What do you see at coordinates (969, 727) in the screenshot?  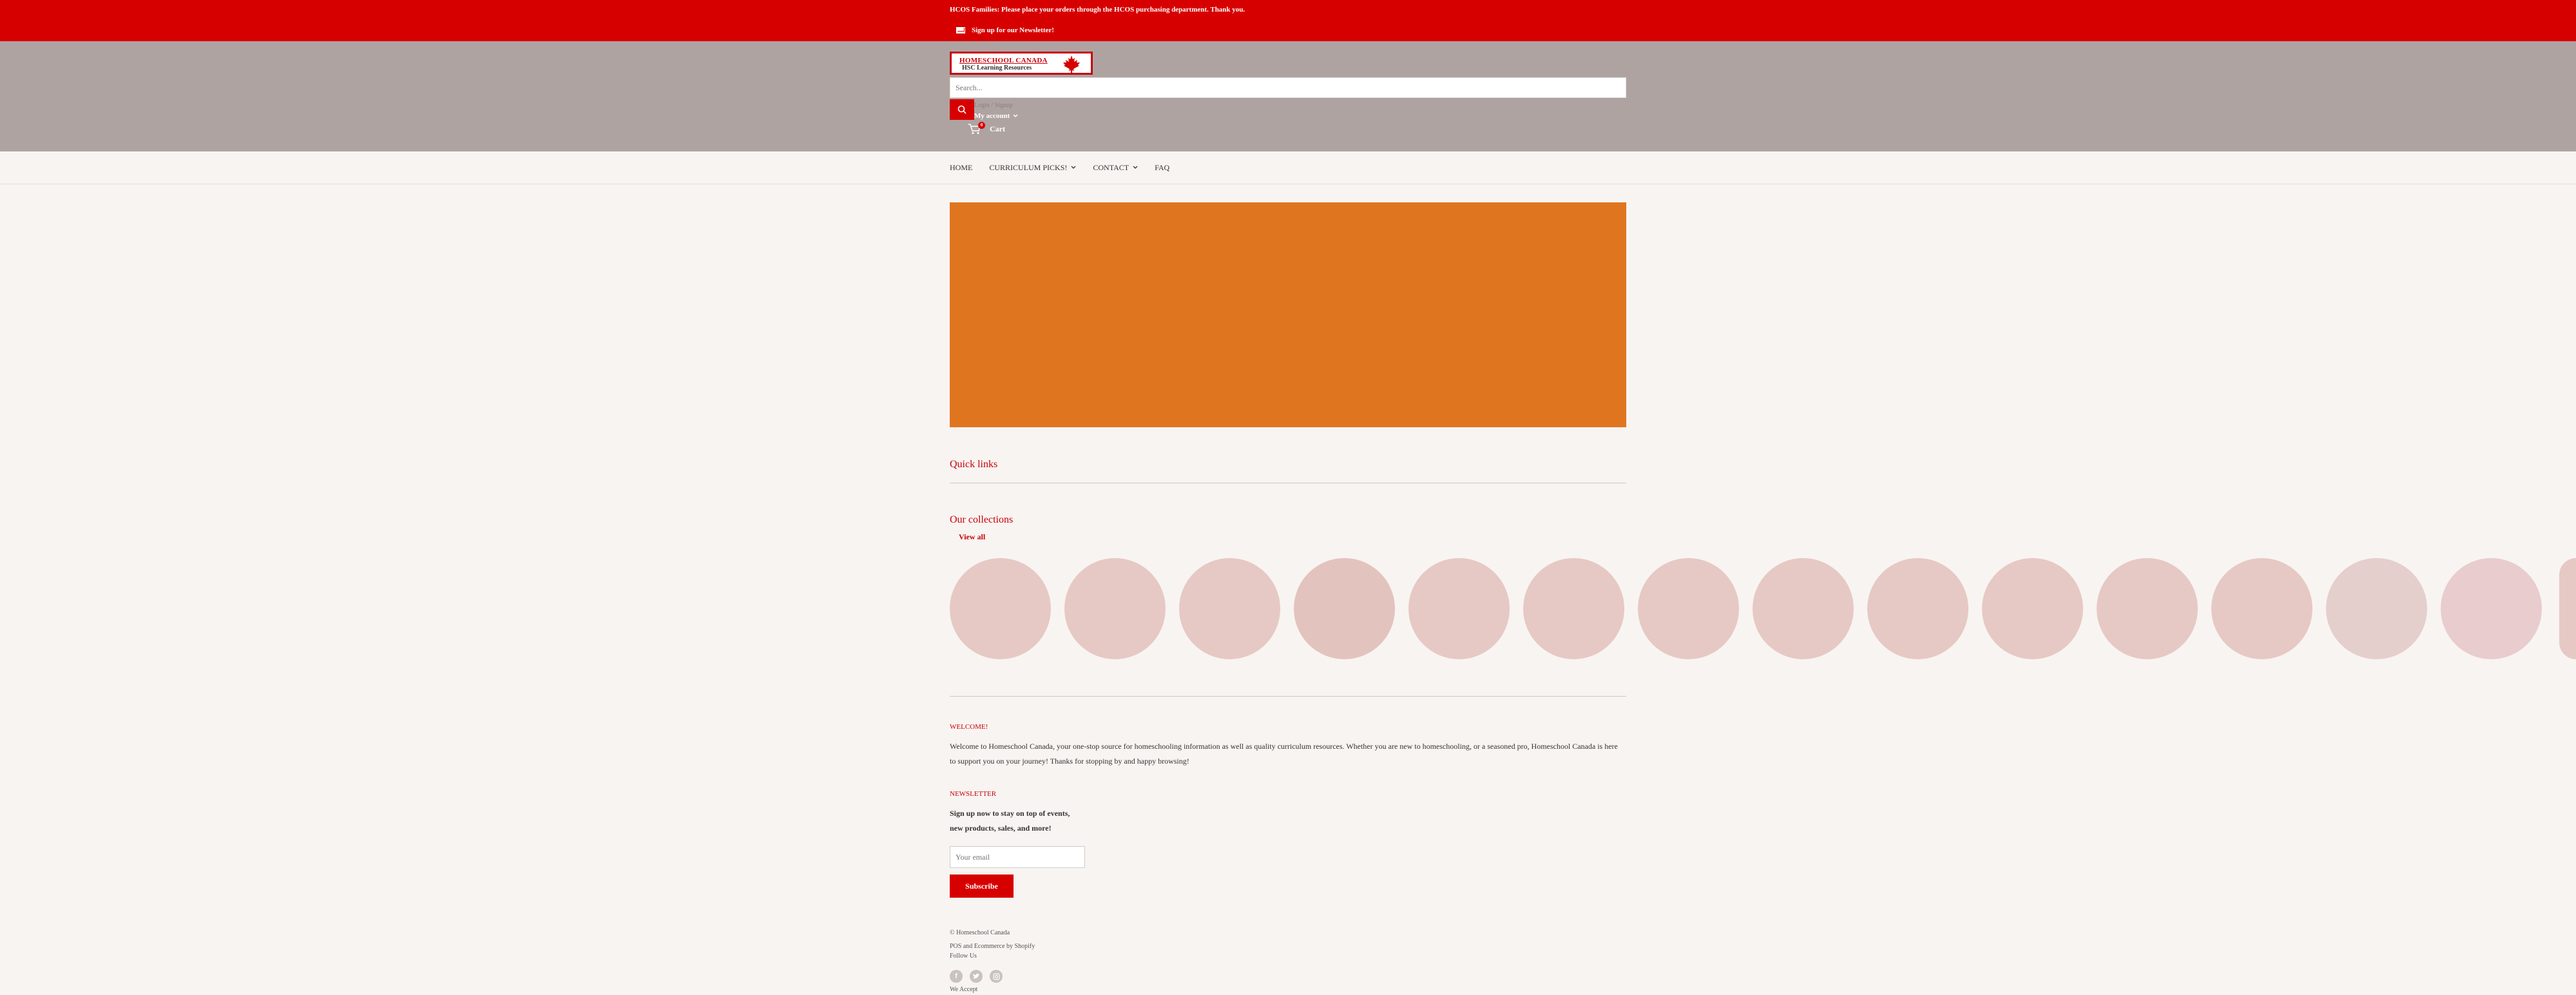 I see `welcome-title: WELCOME!` at bounding box center [969, 727].